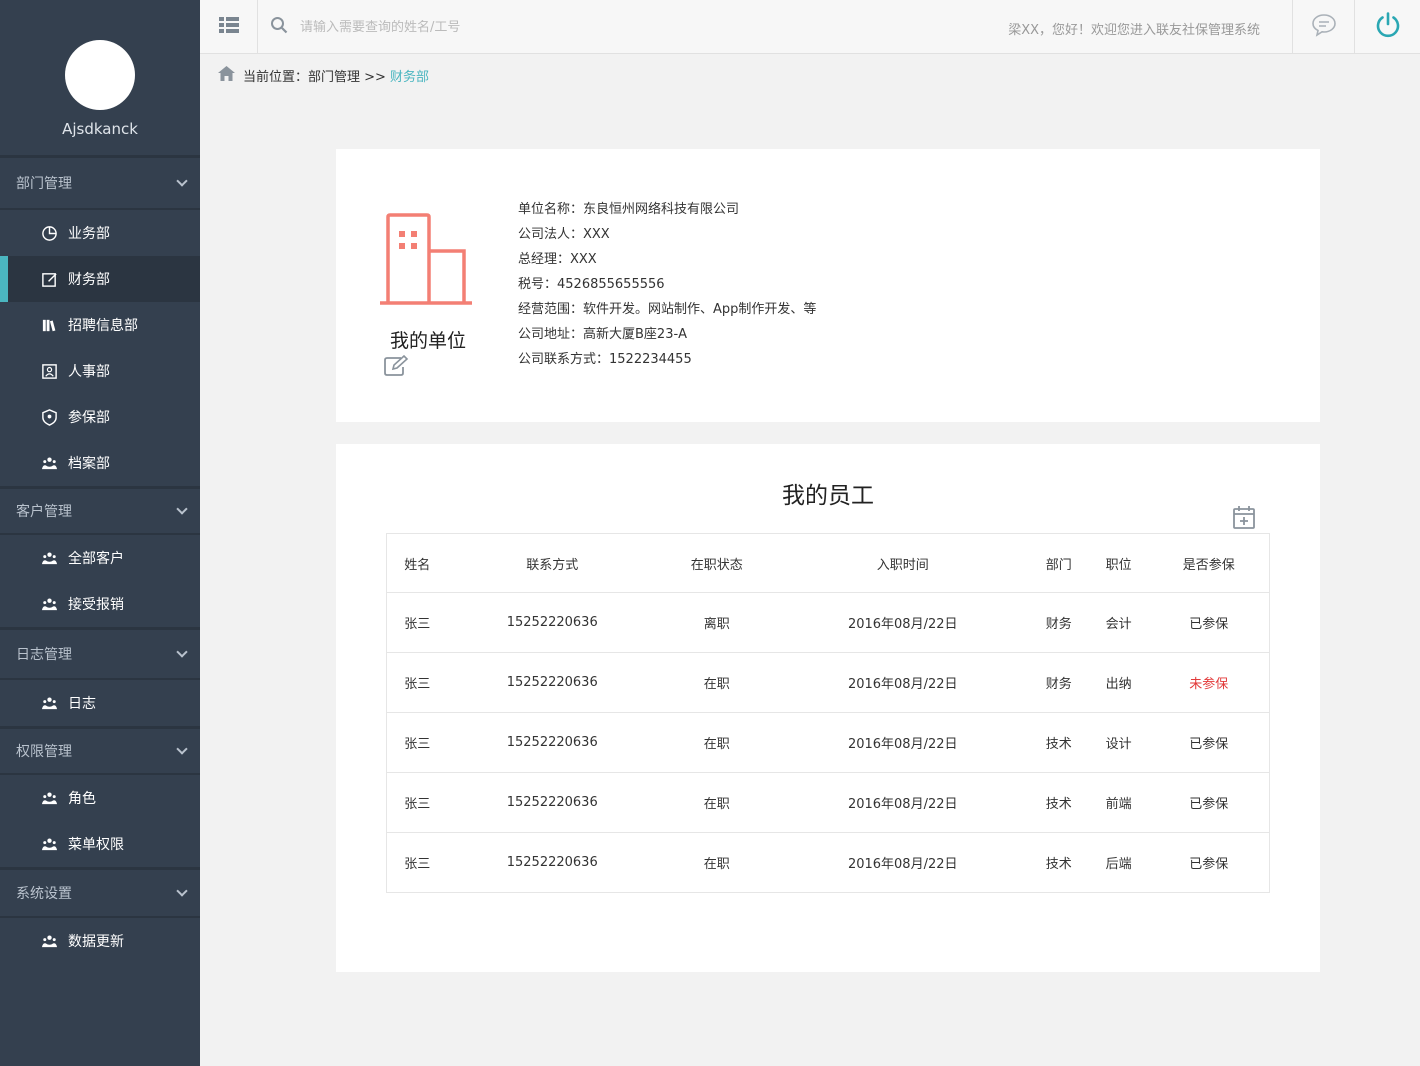  I want to click on welcome-text: 梁XX，您好！欢迎您进入联友社保管理系统, so click(1134, 30).